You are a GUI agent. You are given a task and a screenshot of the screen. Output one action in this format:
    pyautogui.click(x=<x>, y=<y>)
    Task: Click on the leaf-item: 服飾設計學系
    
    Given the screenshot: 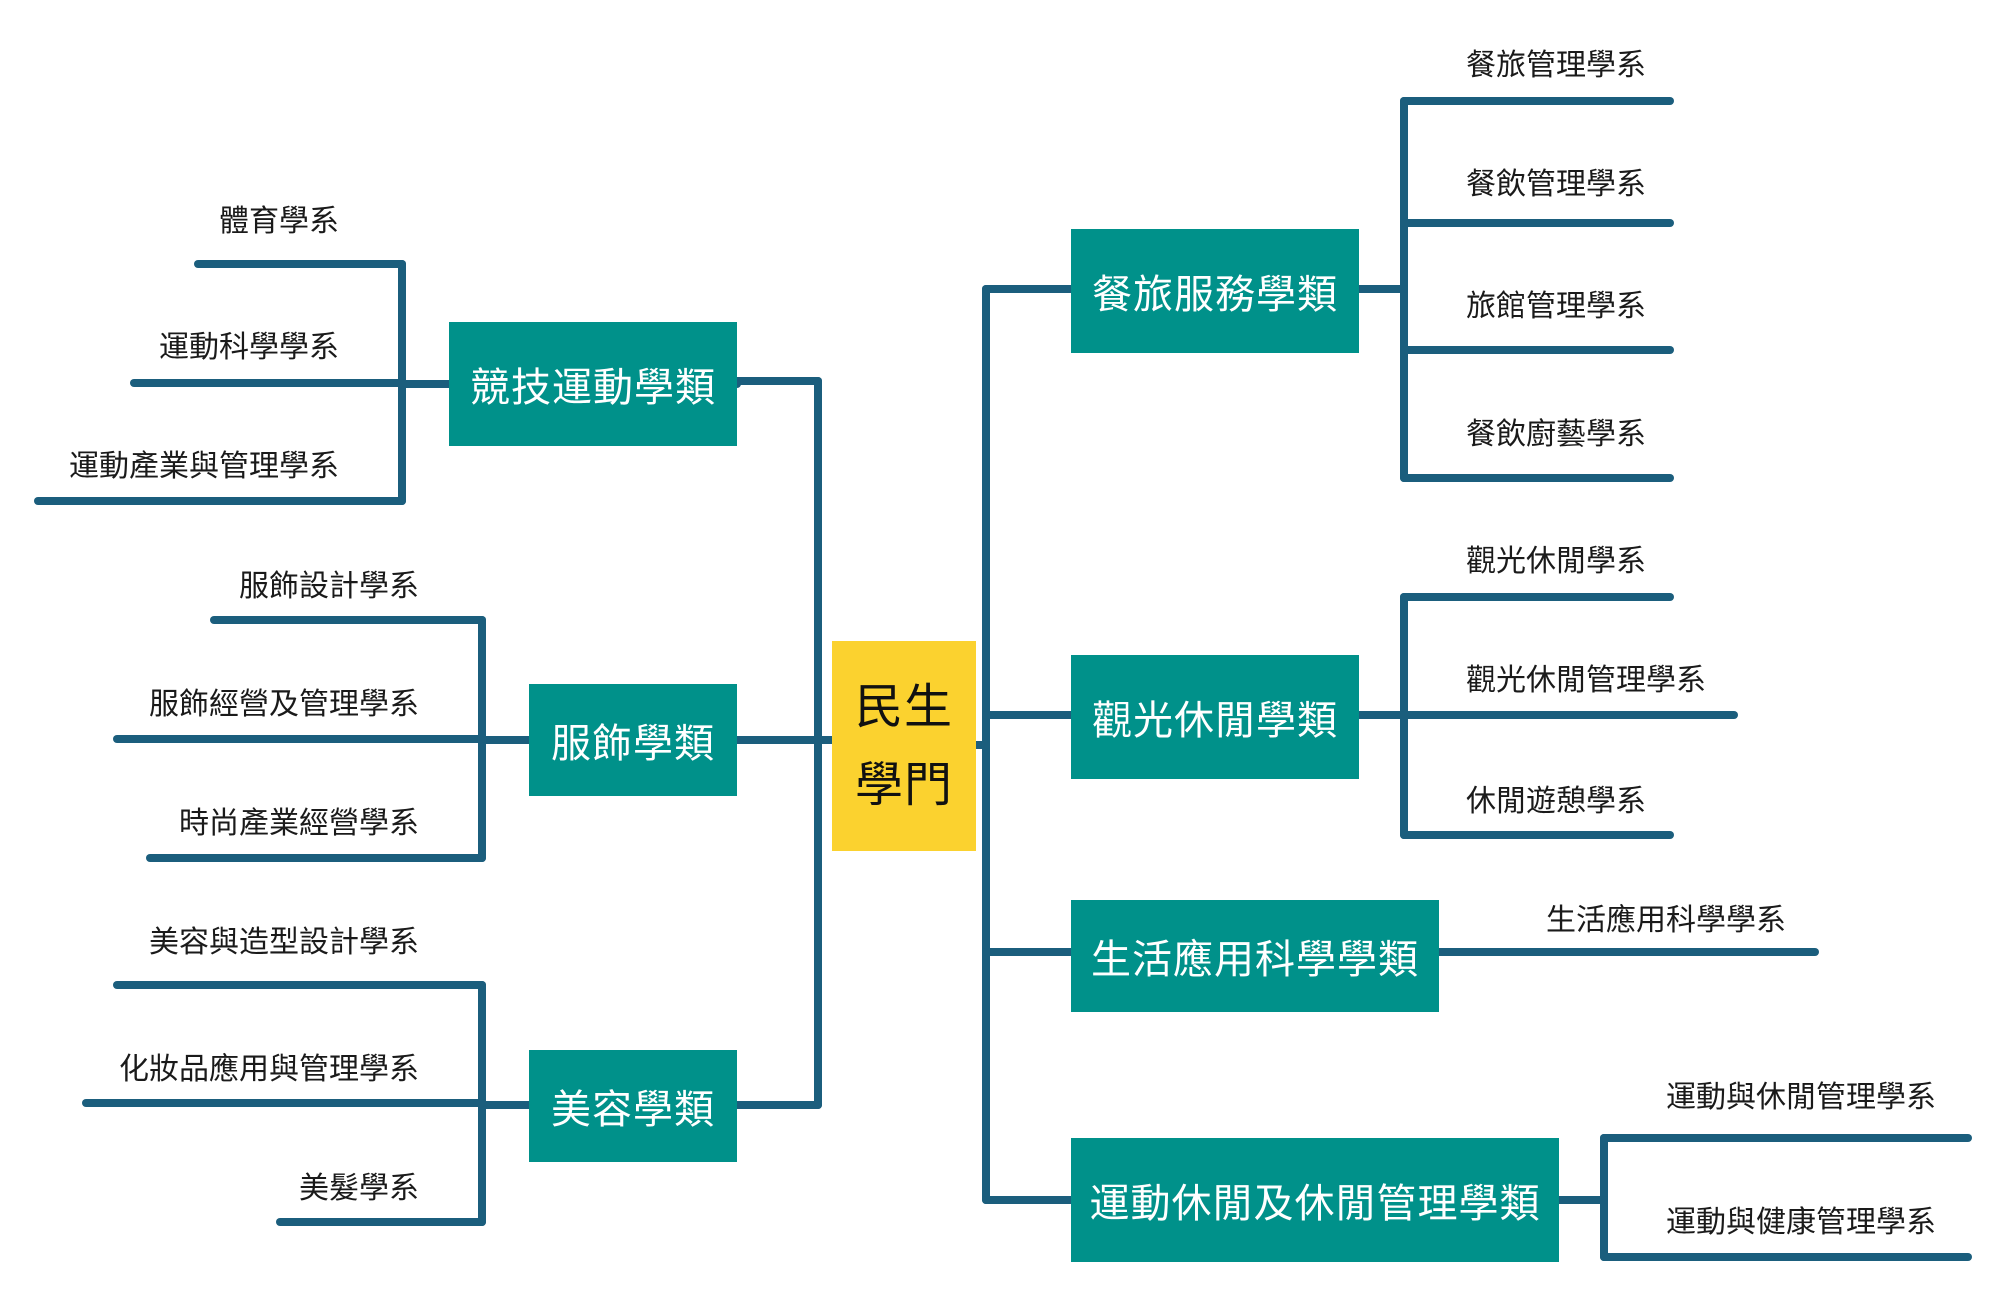 What is the action you would take?
    pyautogui.click(x=329, y=586)
    